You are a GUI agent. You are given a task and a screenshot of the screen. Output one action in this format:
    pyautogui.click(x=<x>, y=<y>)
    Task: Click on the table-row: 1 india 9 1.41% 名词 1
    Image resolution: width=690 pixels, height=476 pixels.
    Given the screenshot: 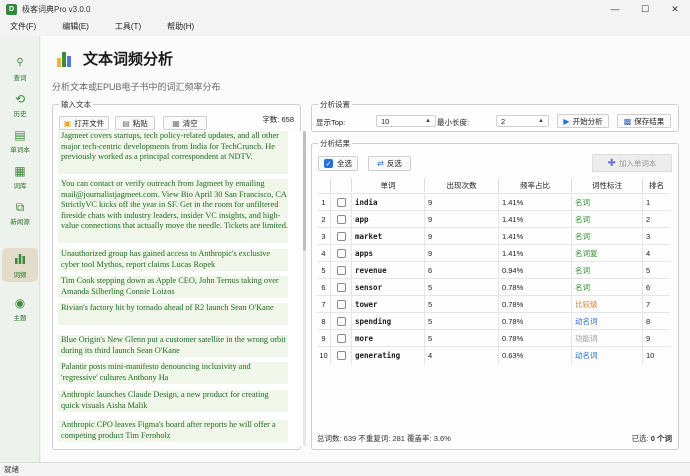 What is the action you would take?
    pyautogui.click(x=493, y=202)
    